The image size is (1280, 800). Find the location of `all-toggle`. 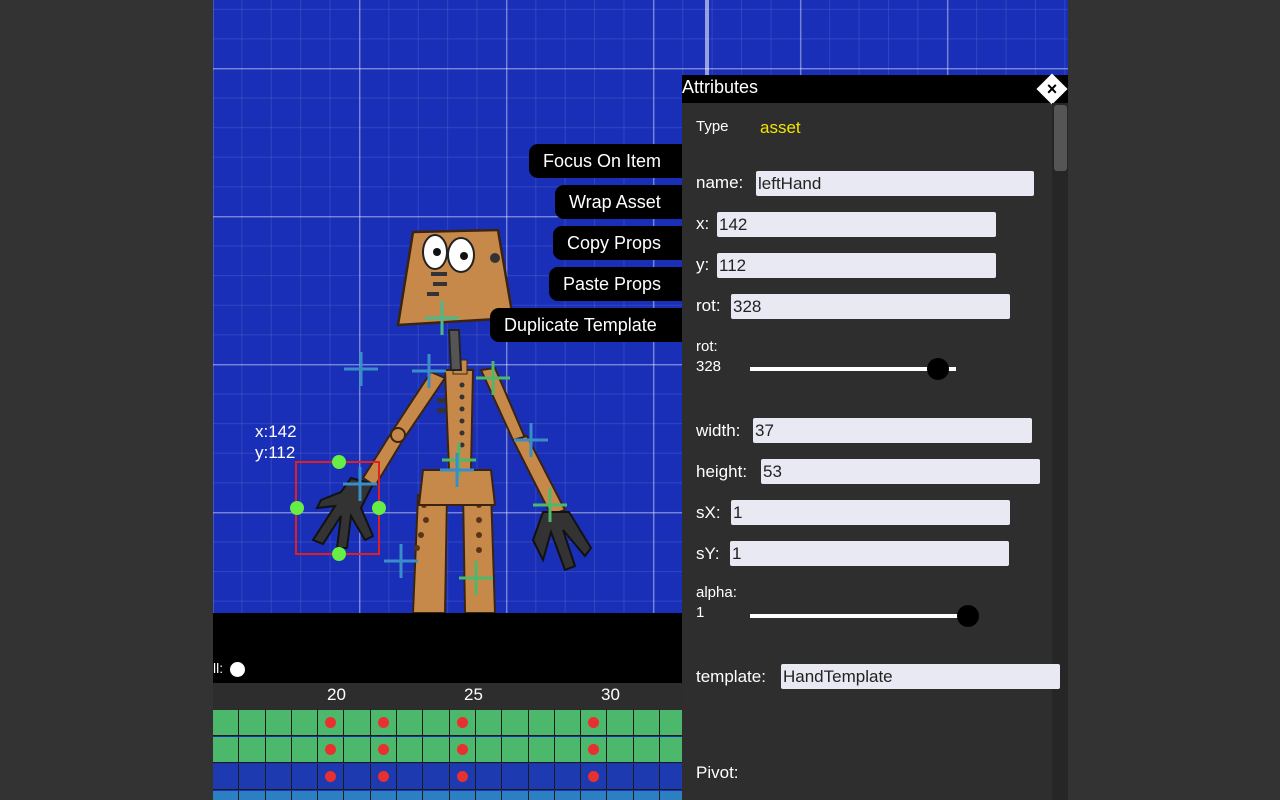

all-toggle is located at coordinates (237, 669).